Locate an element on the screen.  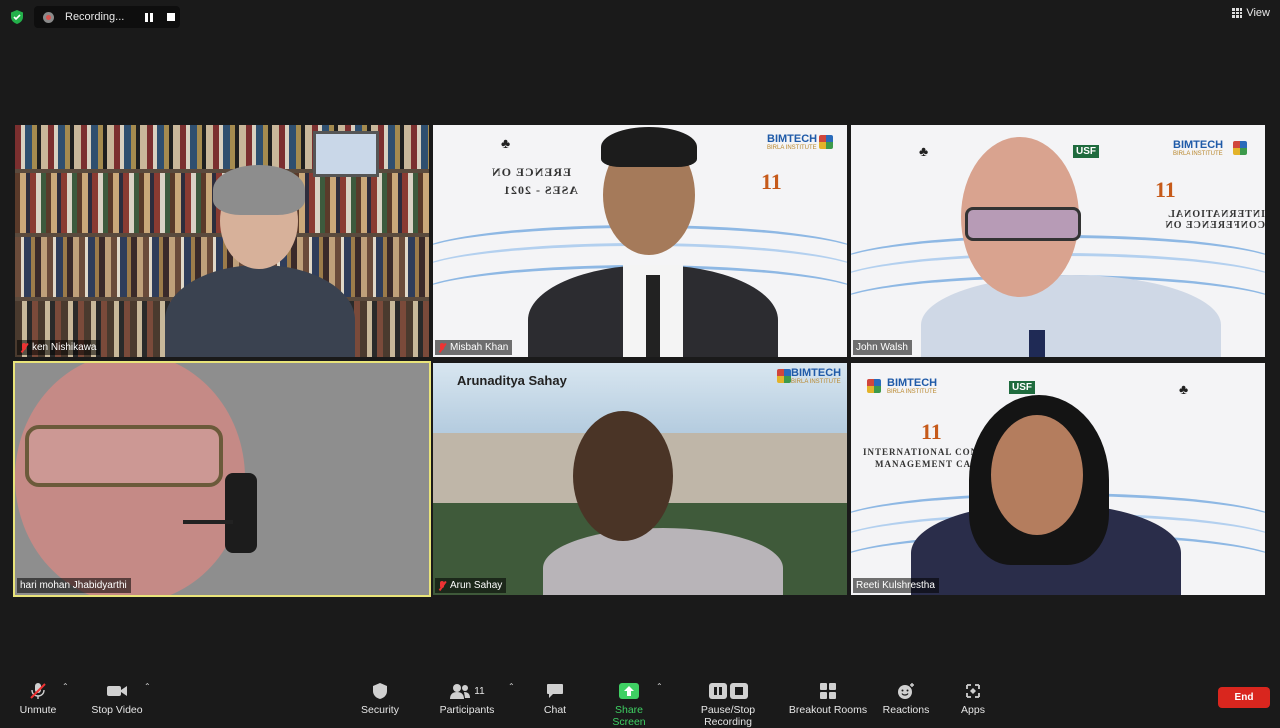
video-tile-ken-nishikawa: ken Nishikawa is located at coordinates (222, 241).